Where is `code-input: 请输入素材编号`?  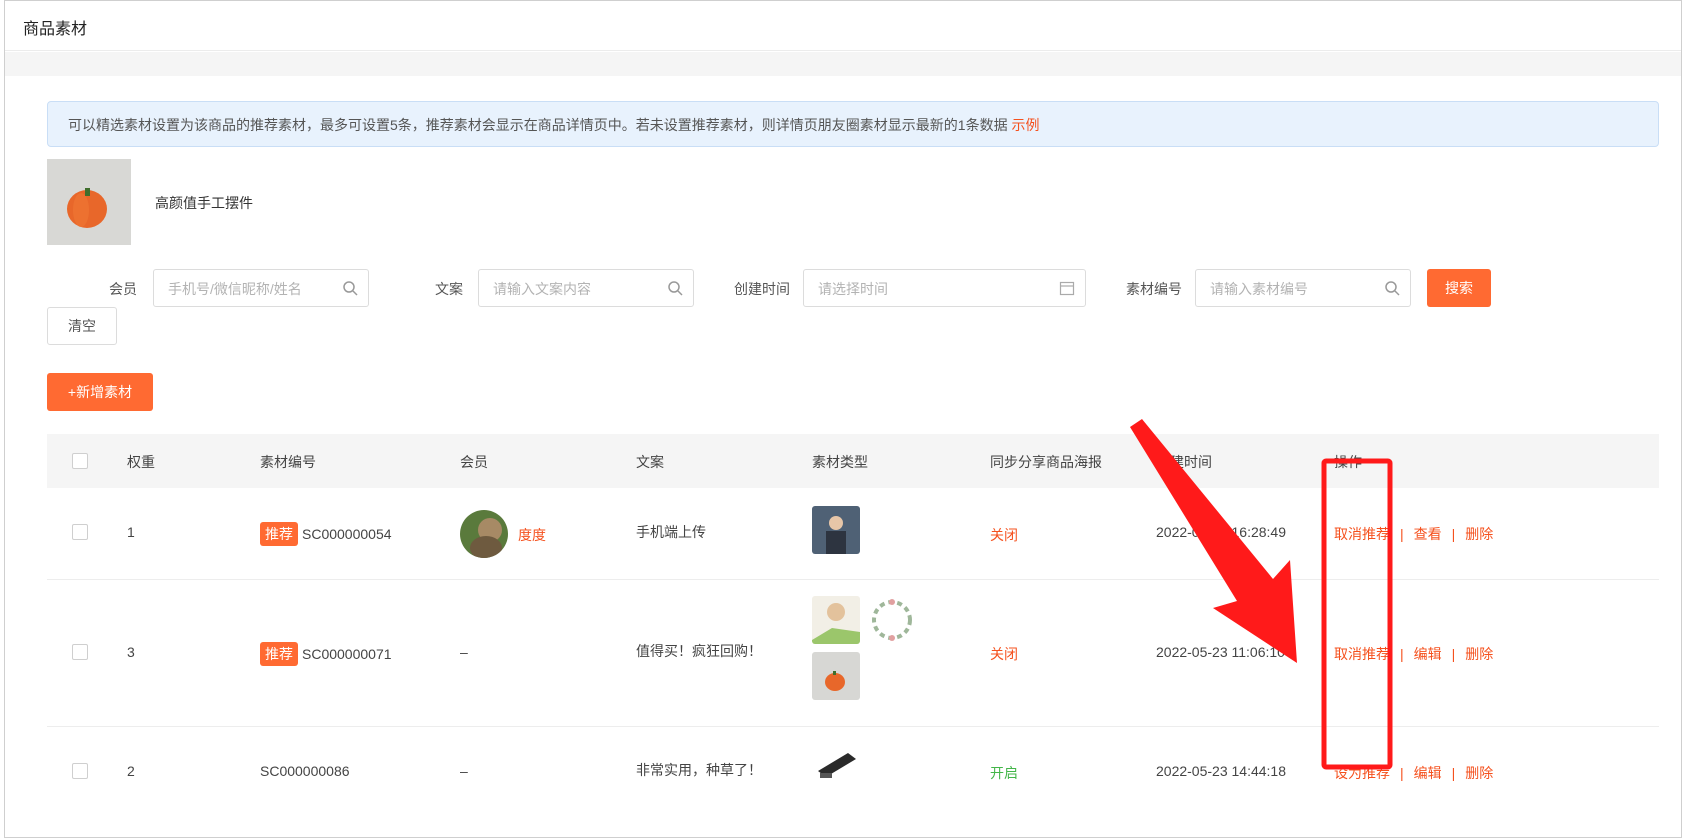 code-input: 请输入素材编号 is located at coordinates (1303, 288).